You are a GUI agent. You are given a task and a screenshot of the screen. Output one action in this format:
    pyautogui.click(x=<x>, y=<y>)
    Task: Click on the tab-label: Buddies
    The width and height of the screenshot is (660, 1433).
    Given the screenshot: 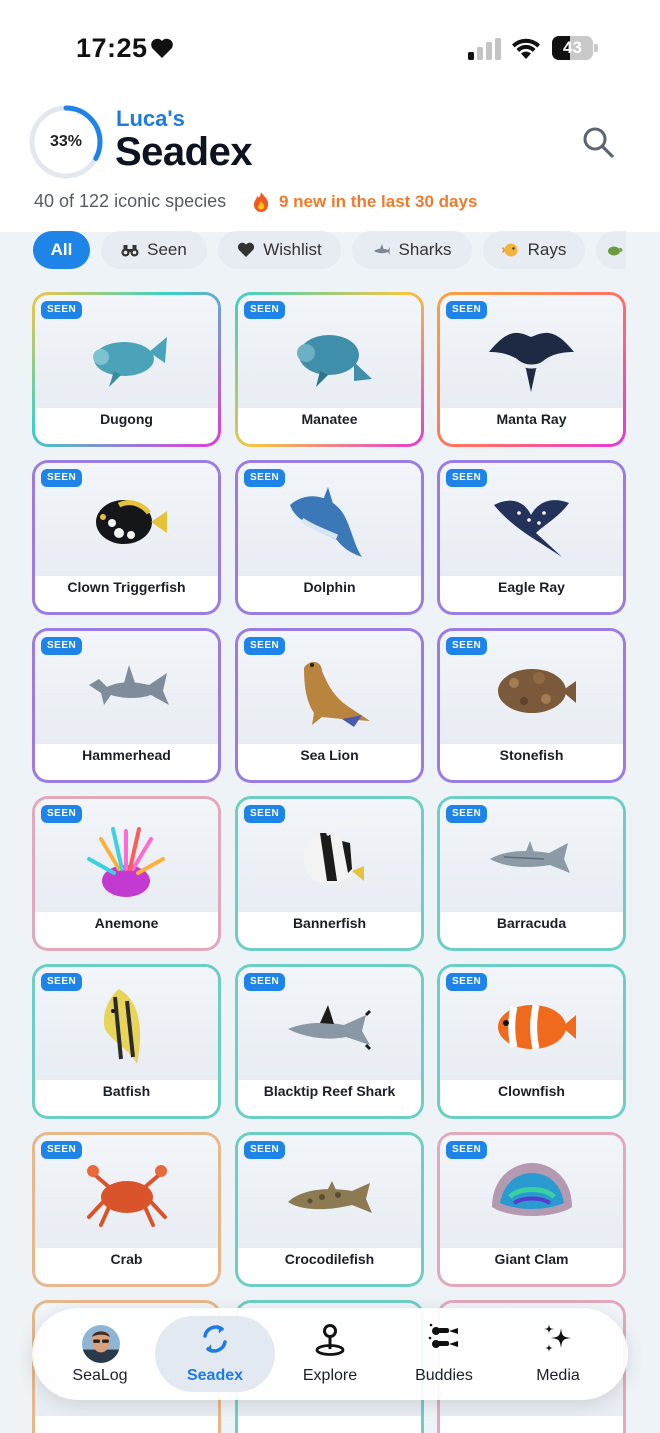 What is the action you would take?
    pyautogui.click(x=444, y=1375)
    